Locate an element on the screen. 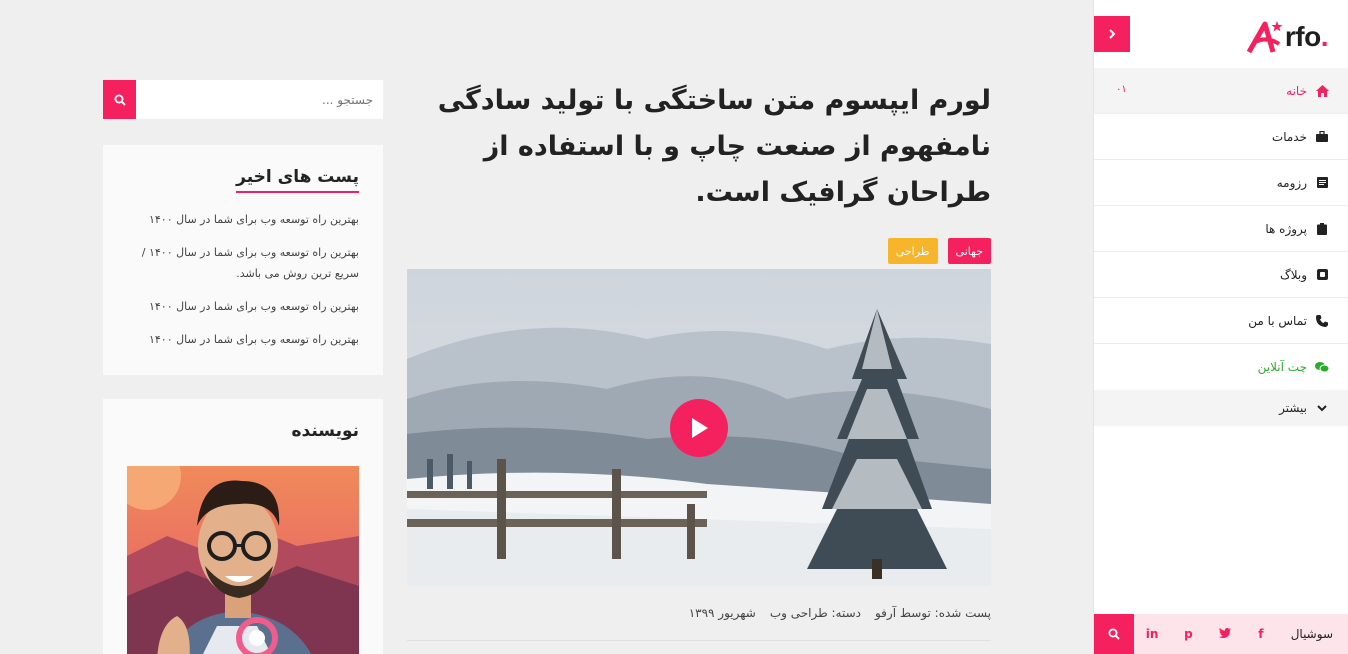  author-title: نویسنده is located at coordinates (325, 431).